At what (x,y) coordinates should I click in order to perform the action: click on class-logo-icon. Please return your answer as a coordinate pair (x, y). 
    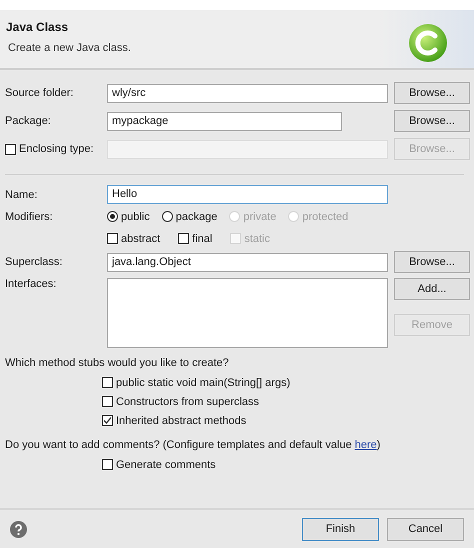
    Looking at the image, I should click on (428, 43).